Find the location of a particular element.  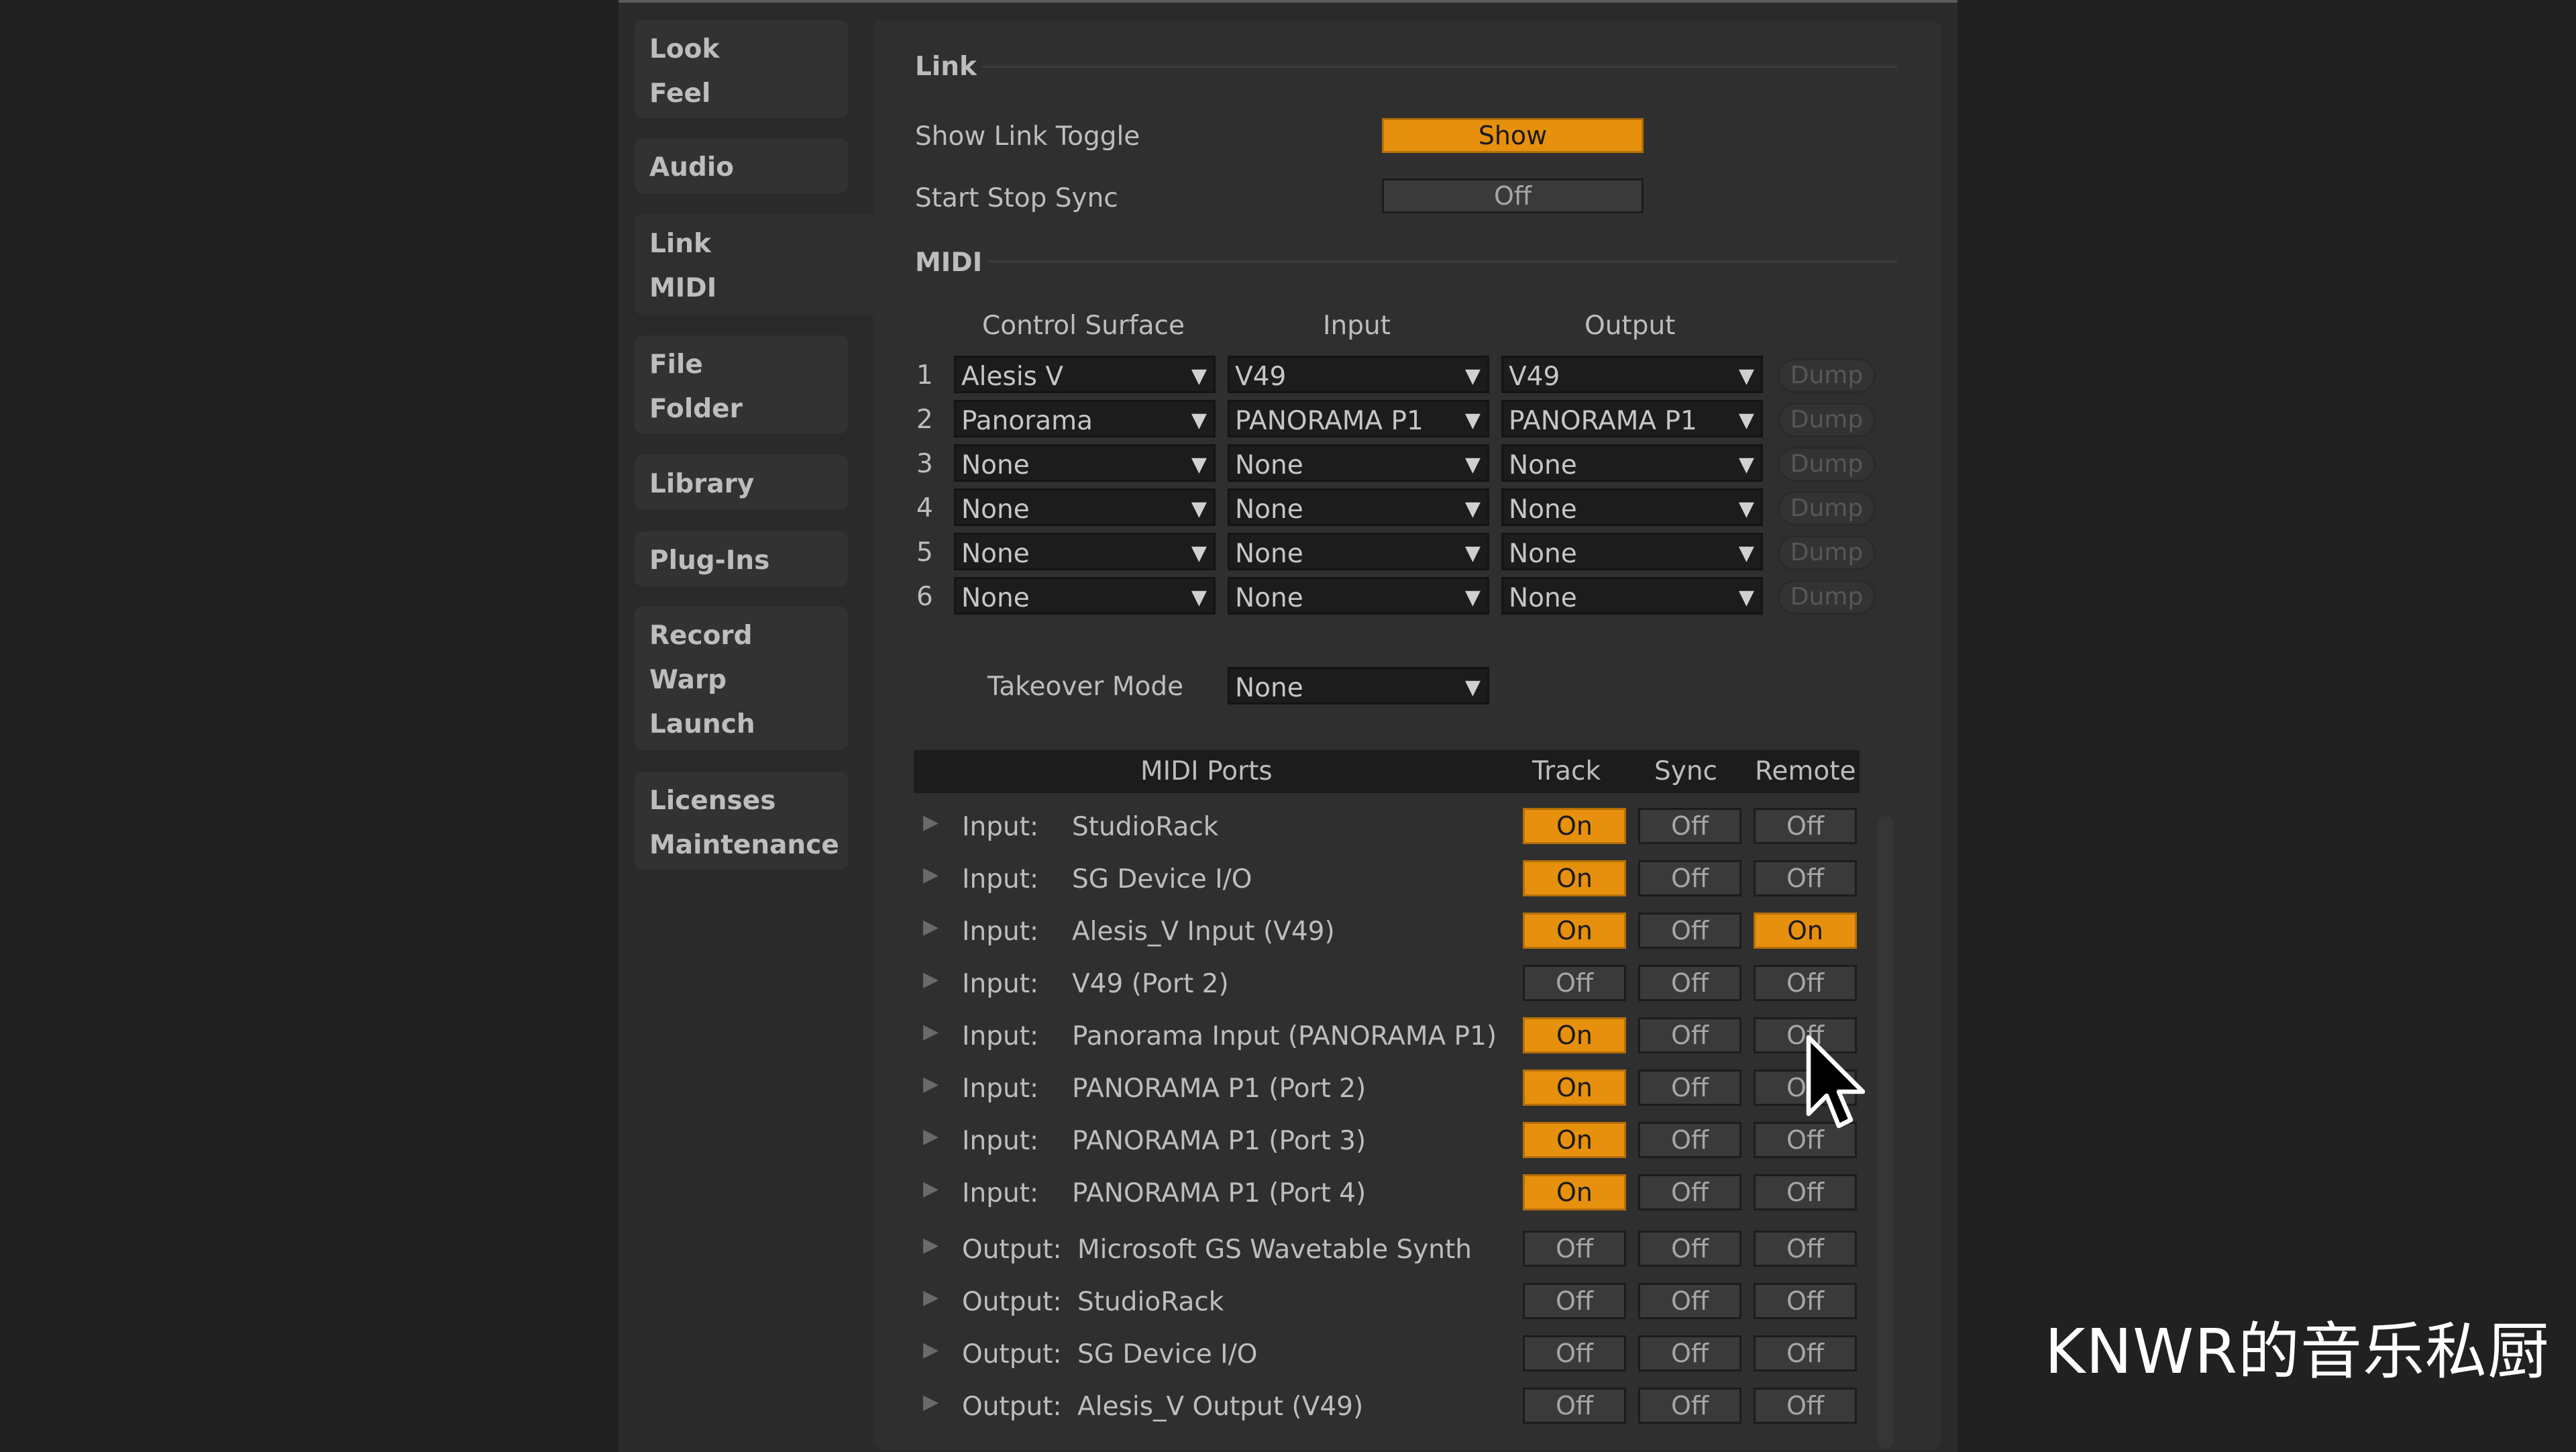

control-surface-select: Alesis V ▼ is located at coordinates (1085, 375).